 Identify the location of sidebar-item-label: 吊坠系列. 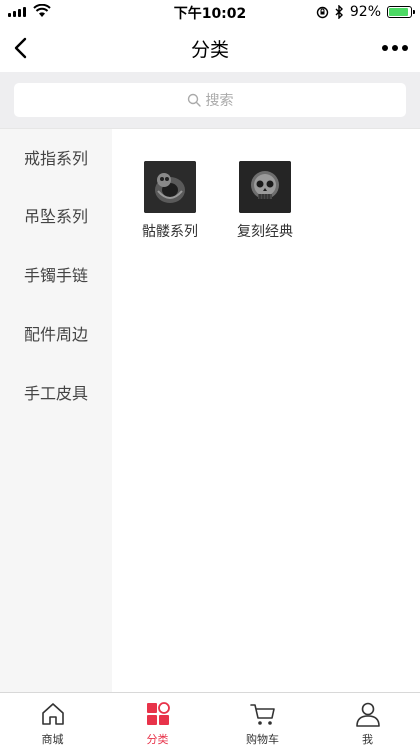
(55, 216).